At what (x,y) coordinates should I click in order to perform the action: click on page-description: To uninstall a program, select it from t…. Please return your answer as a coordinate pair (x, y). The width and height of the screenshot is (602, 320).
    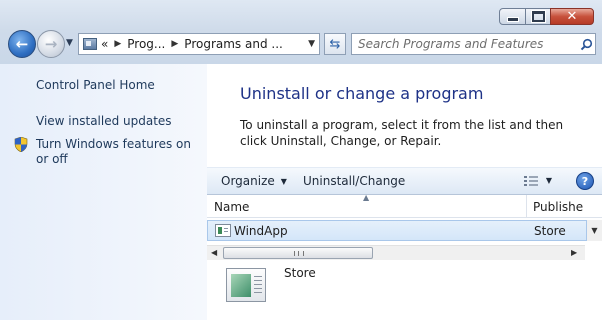
    Looking at the image, I should click on (402, 133).